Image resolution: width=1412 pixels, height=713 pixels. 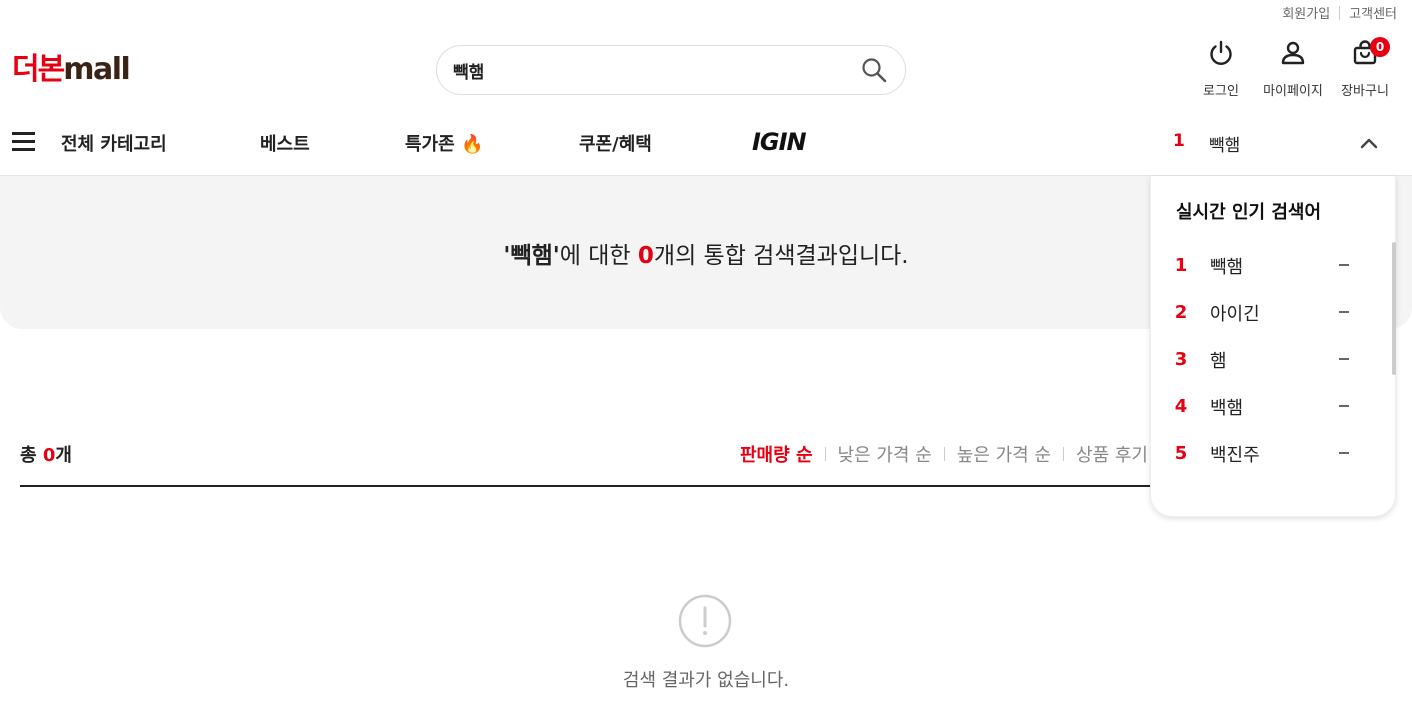 What do you see at coordinates (1181, 359) in the screenshot?
I see `popular-rank: 3` at bounding box center [1181, 359].